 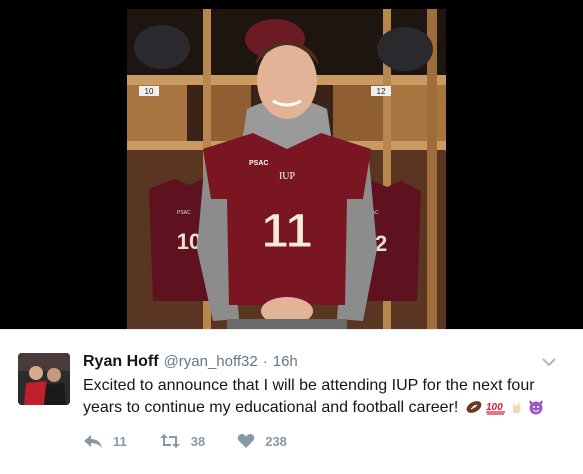 What do you see at coordinates (149, 91) in the screenshot?
I see `locker-left-number: 10` at bounding box center [149, 91].